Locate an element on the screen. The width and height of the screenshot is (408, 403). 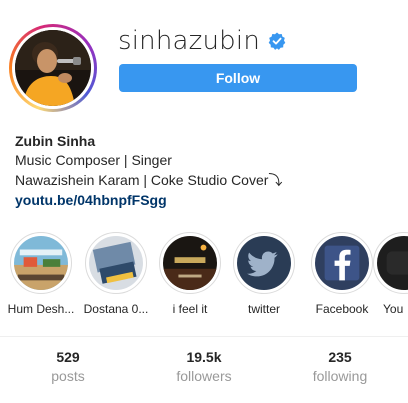
profile-avatar-ring is located at coordinates (53, 68).